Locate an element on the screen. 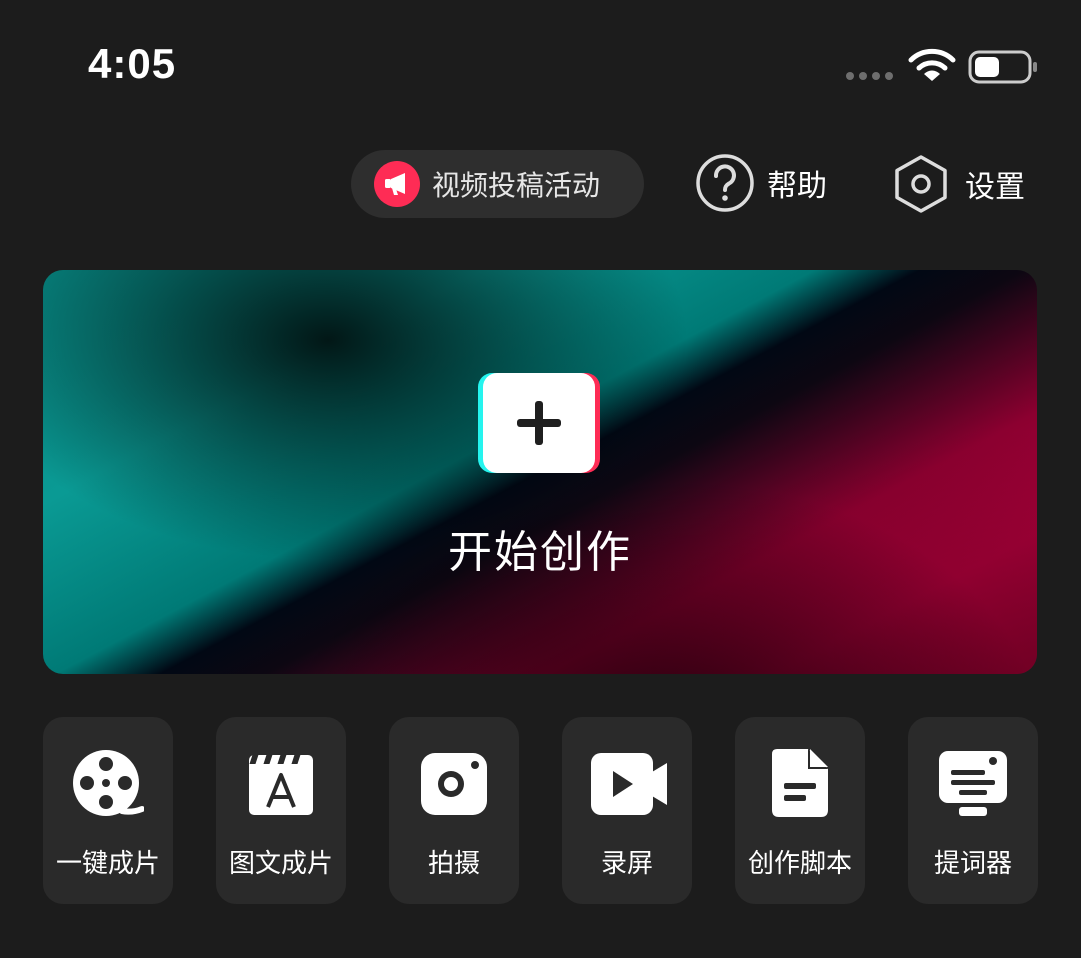  hexagon-settings-icon is located at coordinates (921, 184).